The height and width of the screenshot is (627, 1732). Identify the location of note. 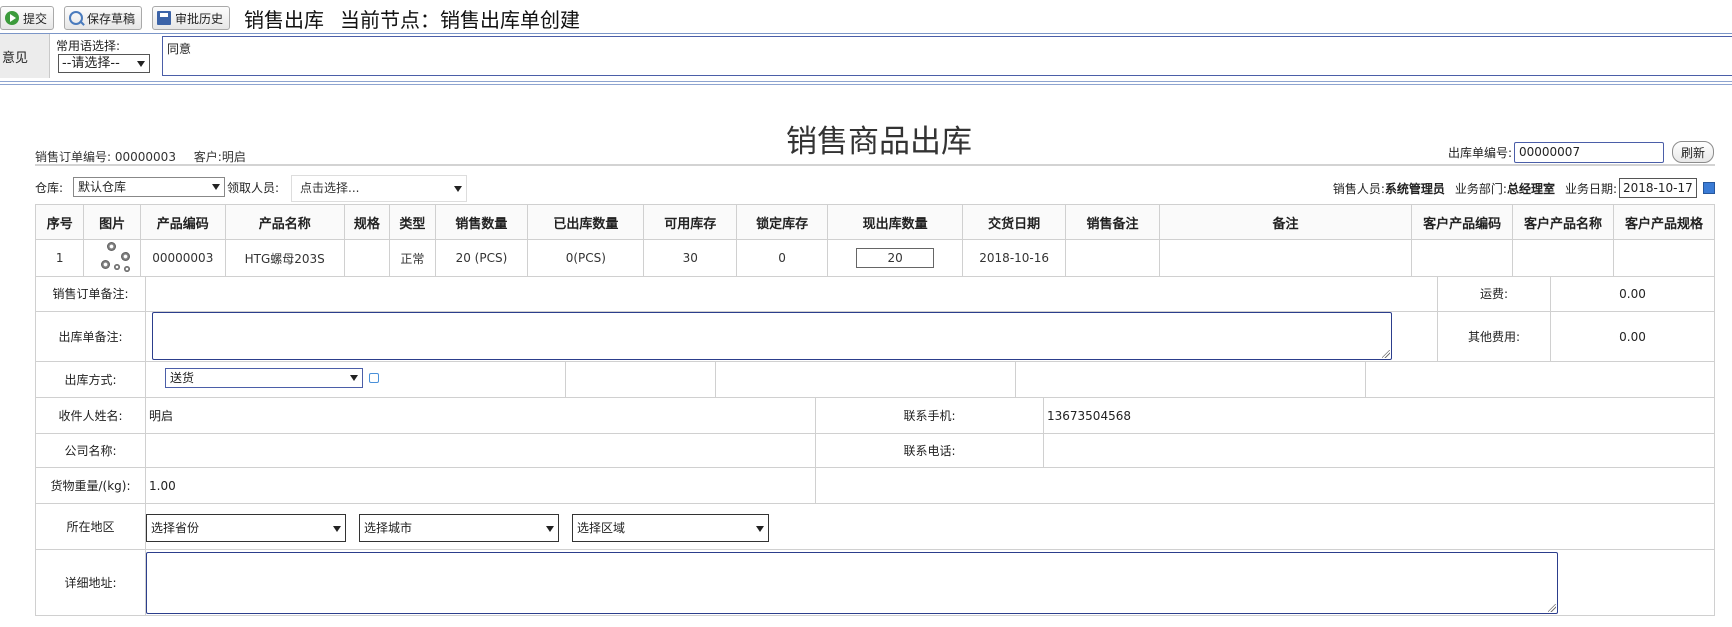
(1285, 258).